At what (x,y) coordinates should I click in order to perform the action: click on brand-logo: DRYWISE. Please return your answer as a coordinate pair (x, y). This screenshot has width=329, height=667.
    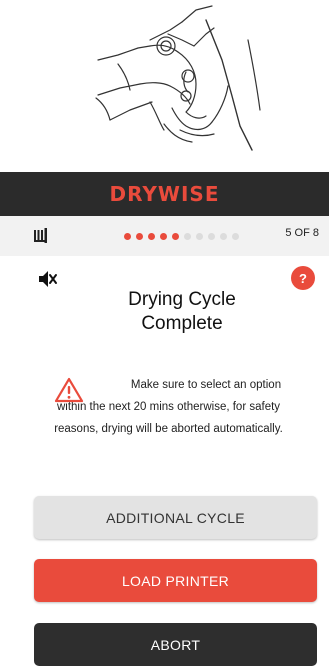
    Looking at the image, I should click on (164, 194).